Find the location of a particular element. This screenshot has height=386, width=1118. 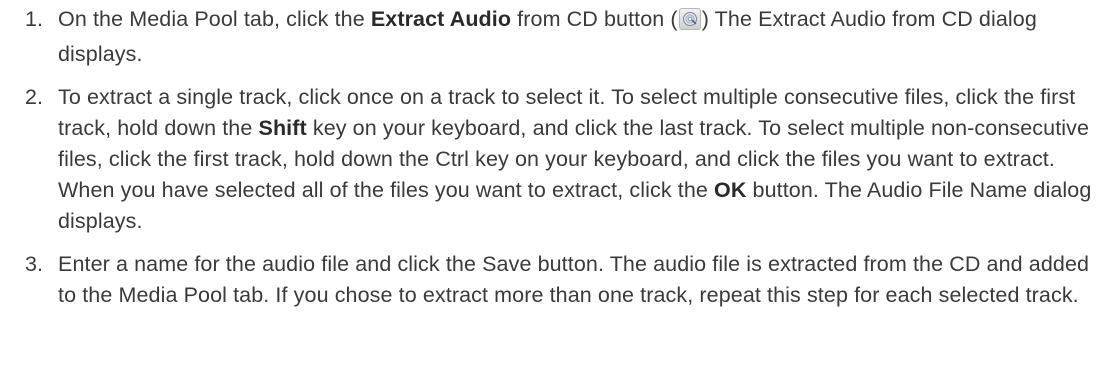

step-text-segment: from CD button ( is located at coordinates (594, 19).